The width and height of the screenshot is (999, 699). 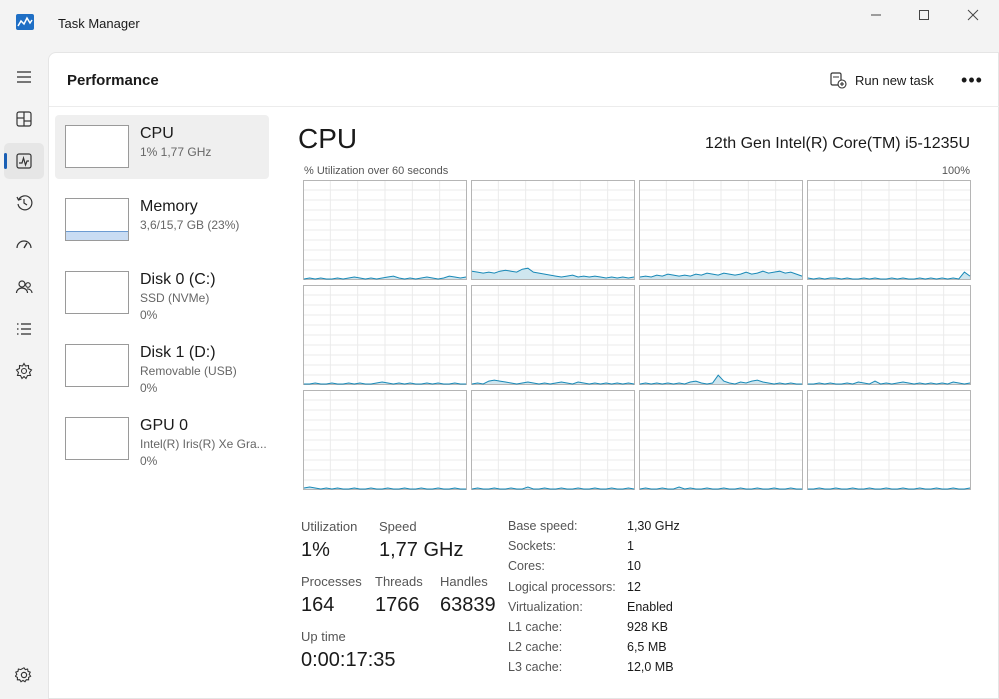 I want to click on spec-value: 10, so click(x=634, y=566).